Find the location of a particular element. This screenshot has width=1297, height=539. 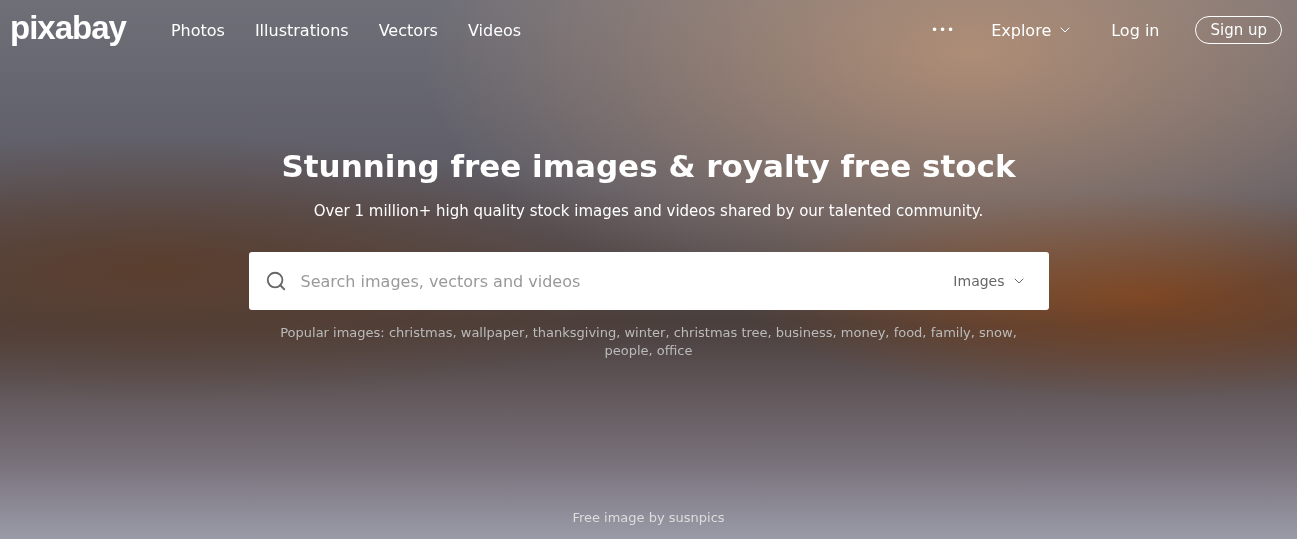

nav-link: Videos is located at coordinates (494, 30).